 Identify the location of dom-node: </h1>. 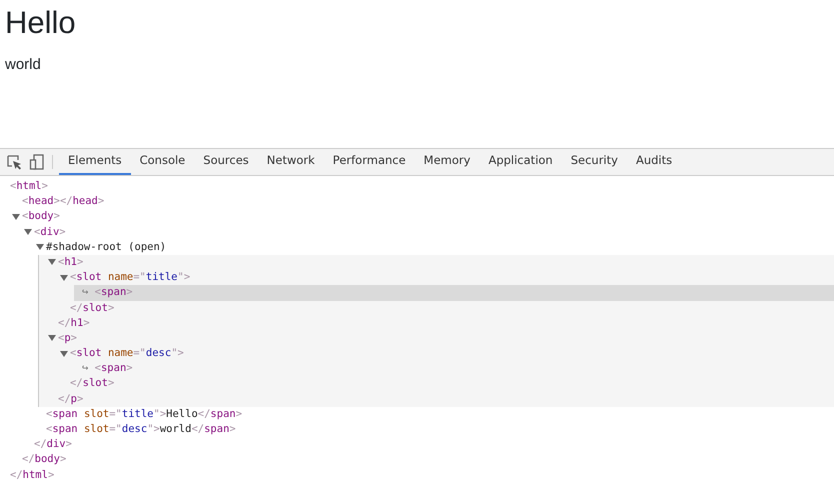
(74, 322).